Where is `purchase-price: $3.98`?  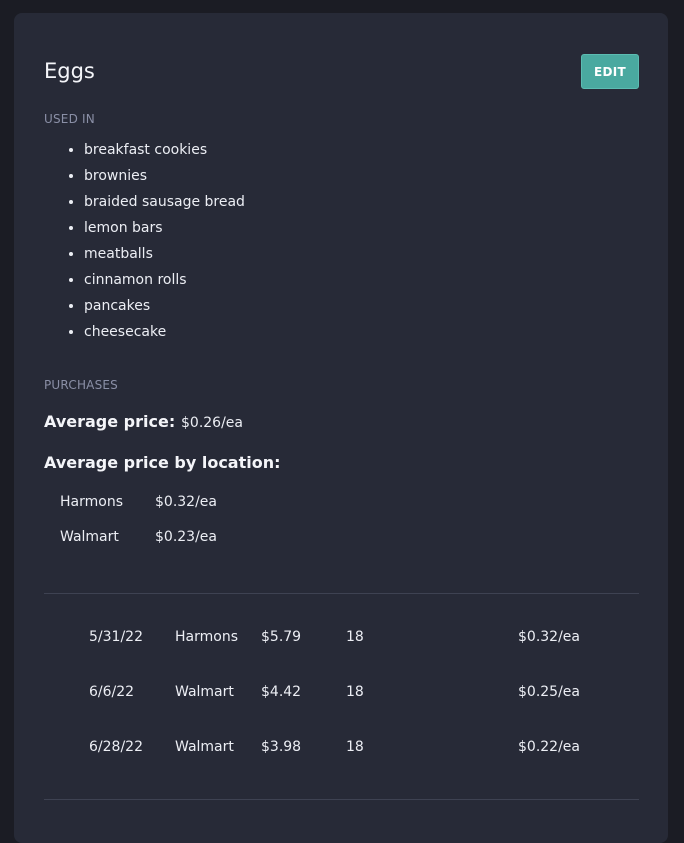
purchase-price: $3.98 is located at coordinates (281, 747).